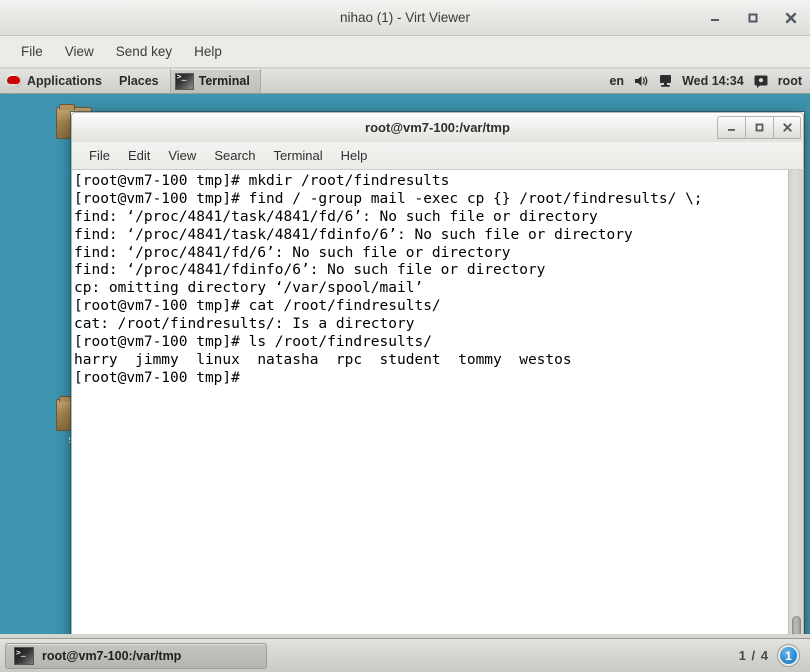 The height and width of the screenshot is (672, 810). I want to click on user-name: root, so click(790, 81).